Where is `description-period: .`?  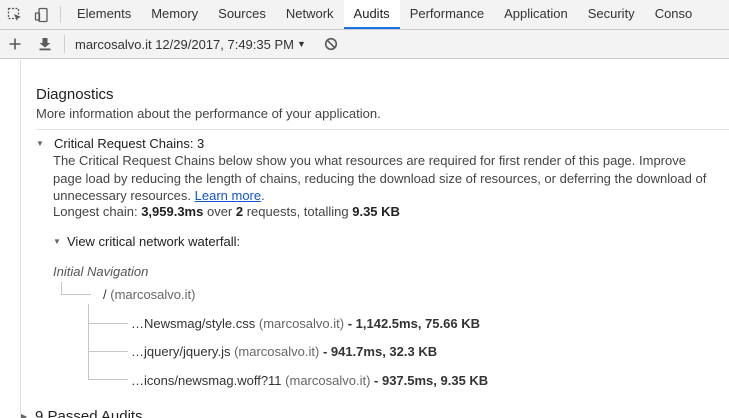 description-period: . is located at coordinates (263, 195).